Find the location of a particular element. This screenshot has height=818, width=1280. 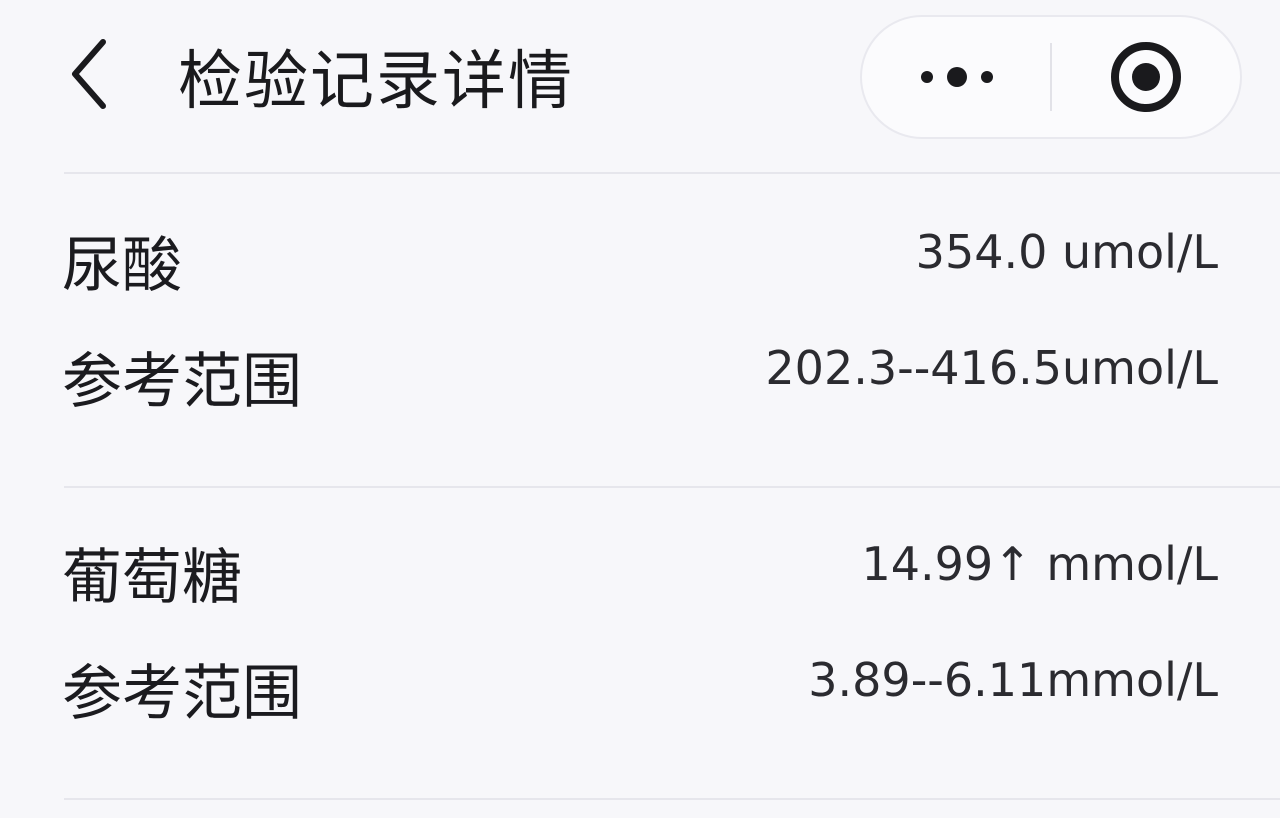

page-title: 检验记录详情 is located at coordinates (376, 82).